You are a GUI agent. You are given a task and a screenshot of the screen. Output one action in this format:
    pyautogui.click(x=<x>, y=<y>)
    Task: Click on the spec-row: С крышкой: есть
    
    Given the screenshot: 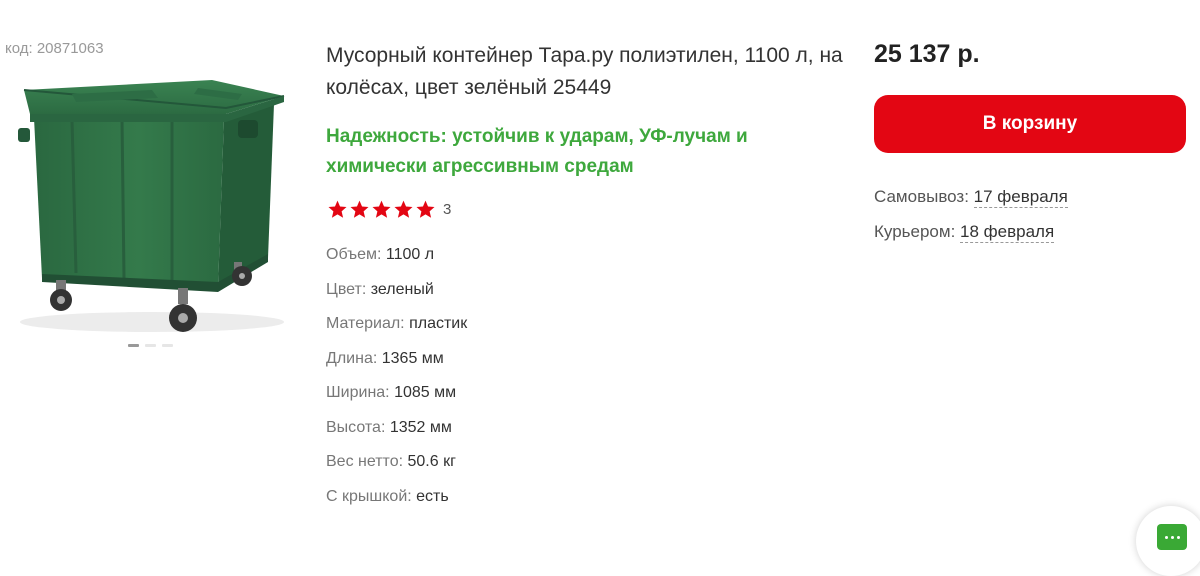 What is the action you would take?
    pyautogui.click(x=396, y=503)
    